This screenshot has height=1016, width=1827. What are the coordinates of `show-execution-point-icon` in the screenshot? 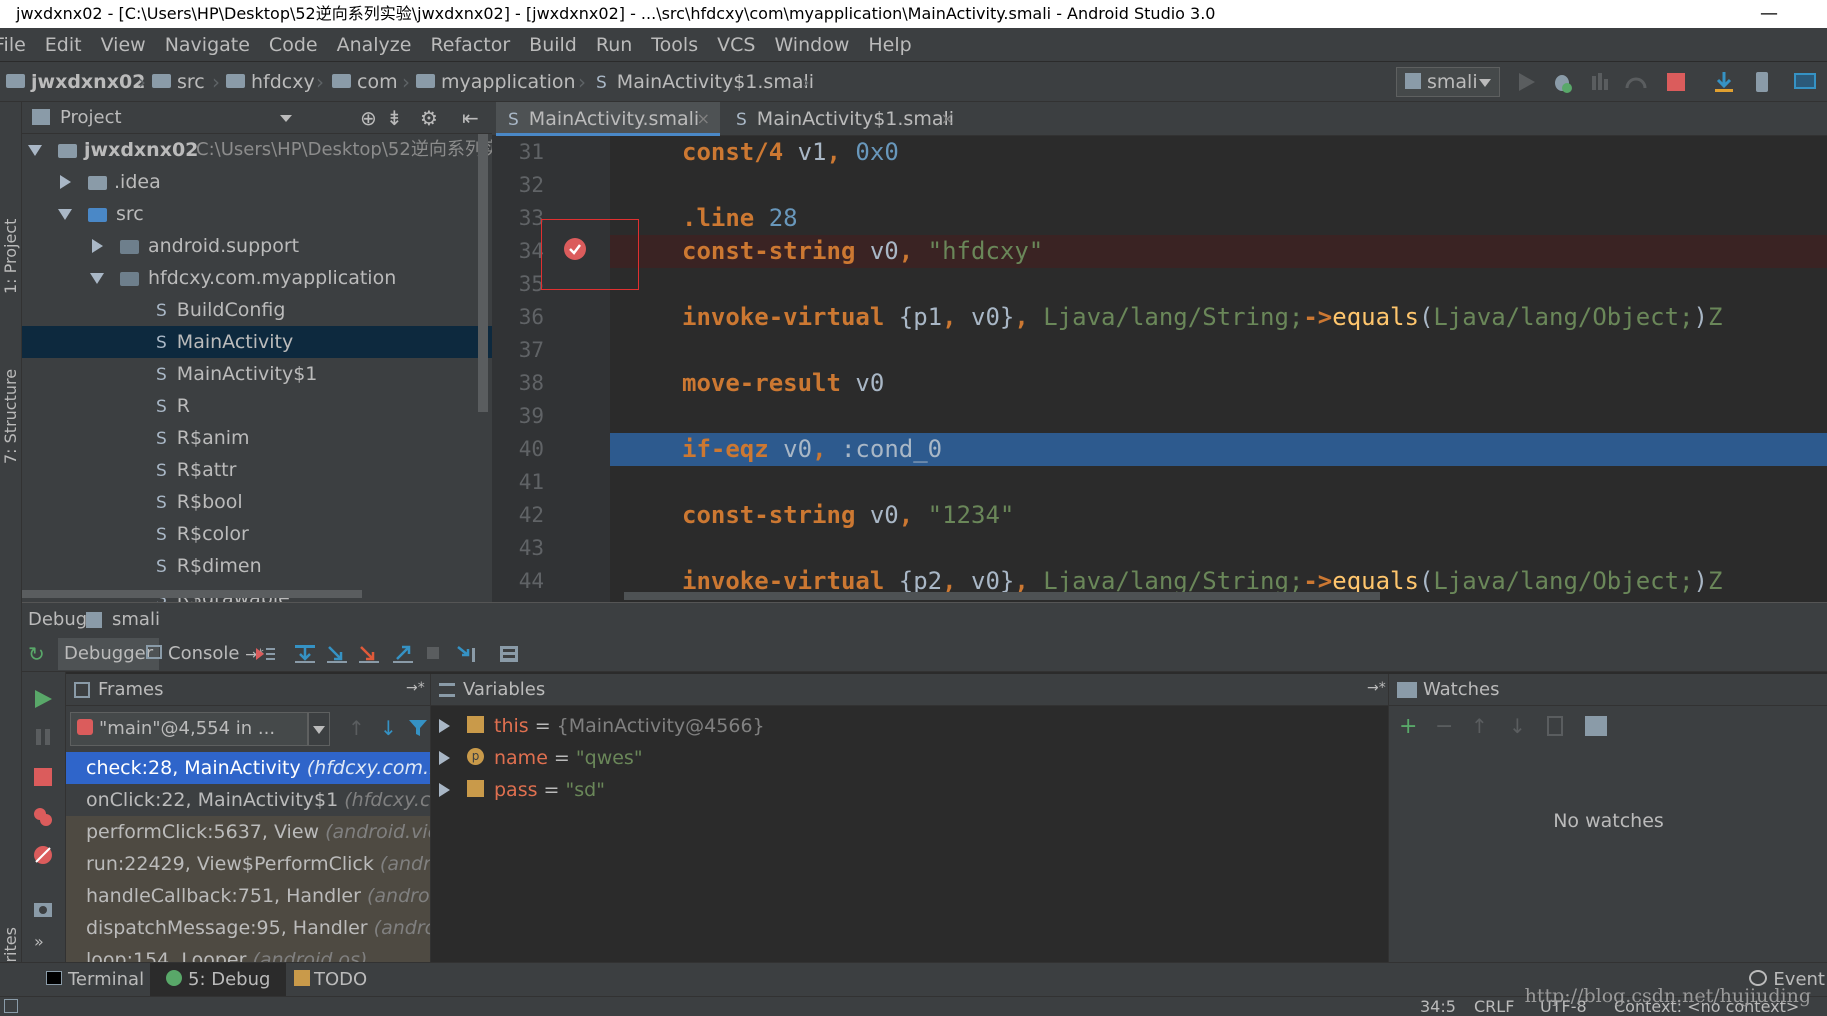 It's located at (265, 654).